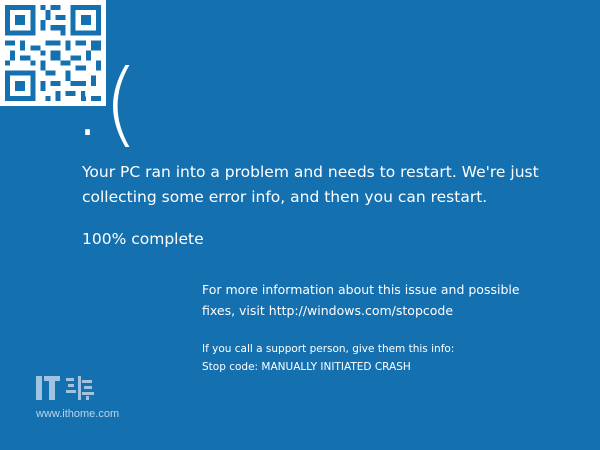 The height and width of the screenshot is (450, 600). Describe the element at coordinates (143, 239) in the screenshot. I see `progress-text: 100% complete` at that location.